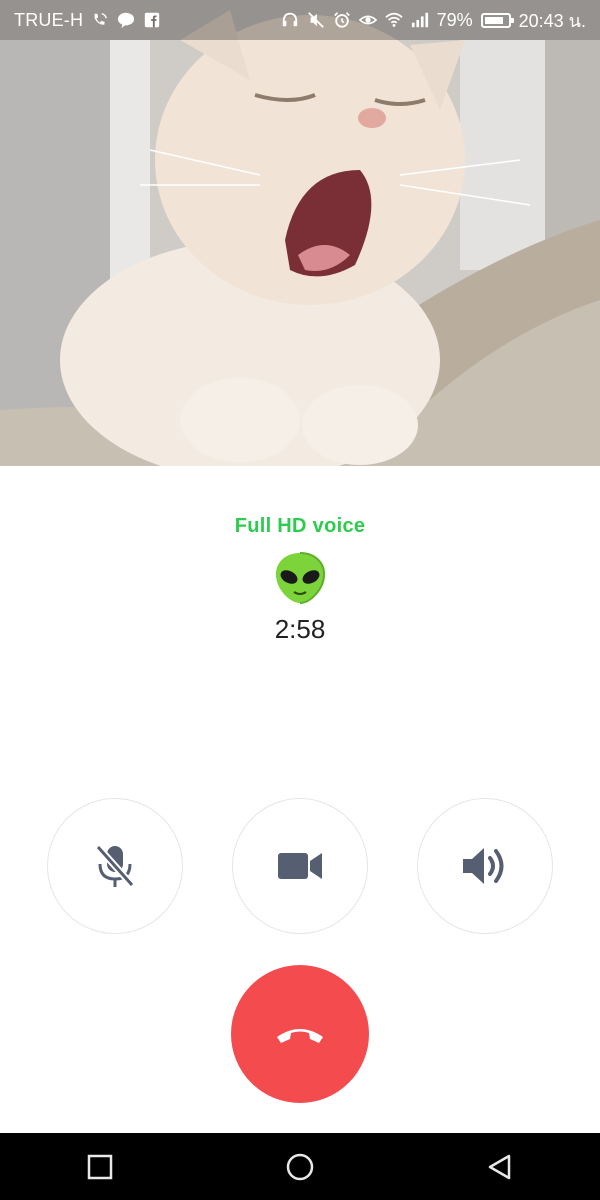 This screenshot has height=1200, width=600. Describe the element at coordinates (367, 20) in the screenshot. I see `eye-comfort-icon` at that location.